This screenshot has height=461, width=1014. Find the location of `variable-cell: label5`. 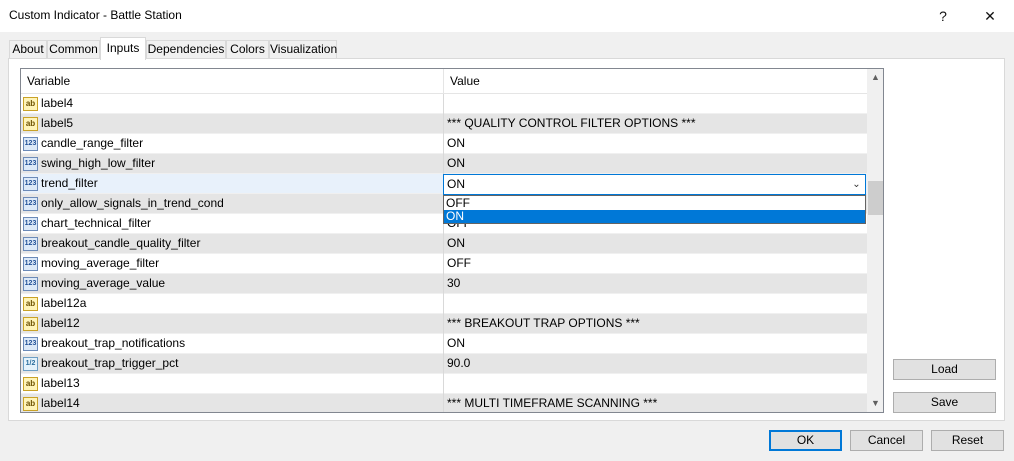

variable-cell: label5 is located at coordinates (57, 123).